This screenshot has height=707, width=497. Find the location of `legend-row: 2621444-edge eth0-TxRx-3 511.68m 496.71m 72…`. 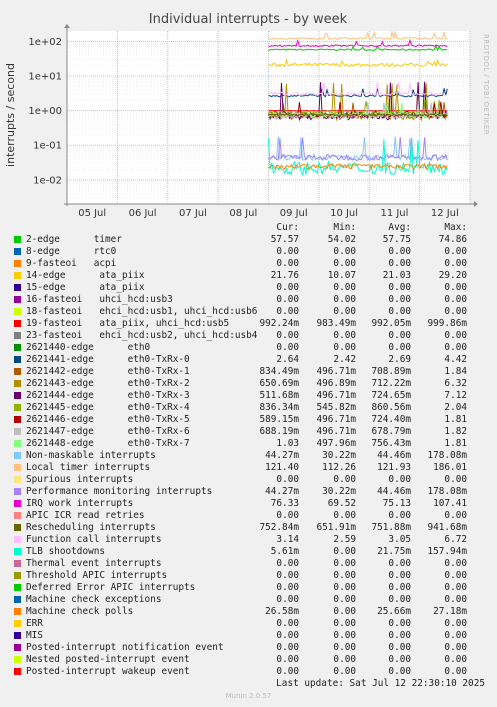

legend-row: 2621444-edge eth0-TxRx-3 511.68m 496.71m 72… is located at coordinates (253, 396).